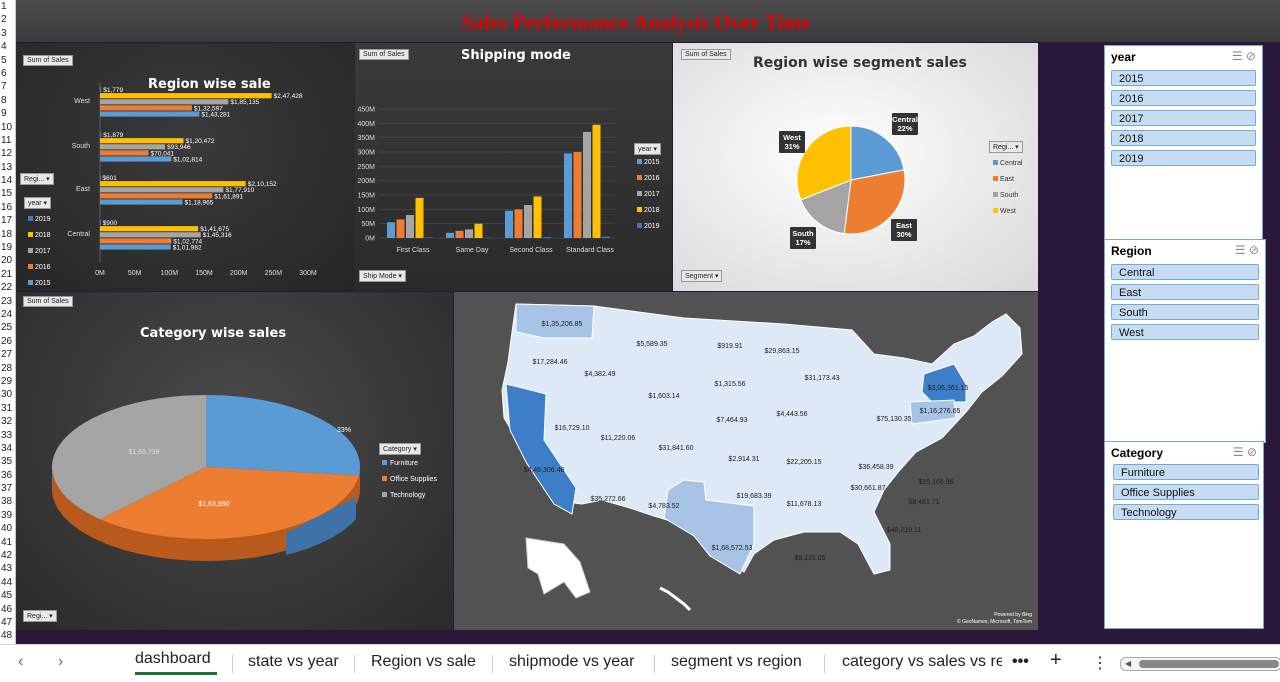 Image resolution: width=1280 pixels, height=682 pixels. I want to click on legend-label: 2018, so click(652, 210).